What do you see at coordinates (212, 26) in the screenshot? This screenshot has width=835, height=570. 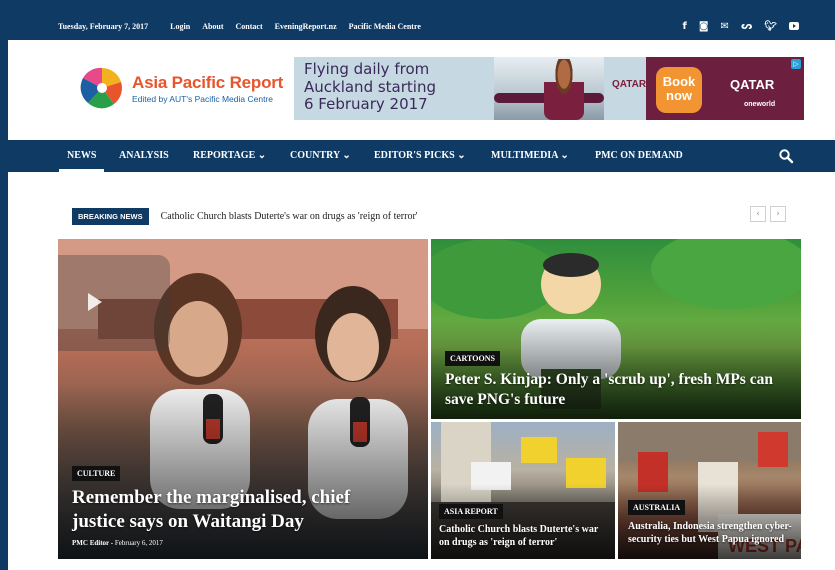 I see `about-link: About` at bounding box center [212, 26].